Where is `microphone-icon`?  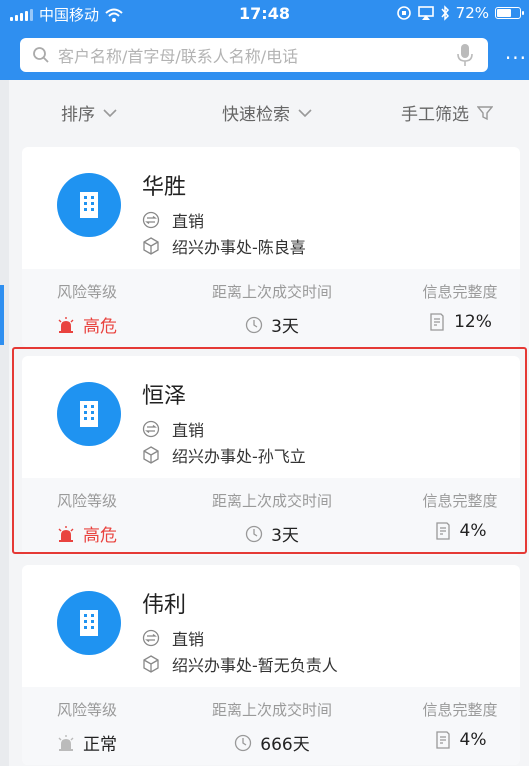
microphone-icon is located at coordinates (465, 55).